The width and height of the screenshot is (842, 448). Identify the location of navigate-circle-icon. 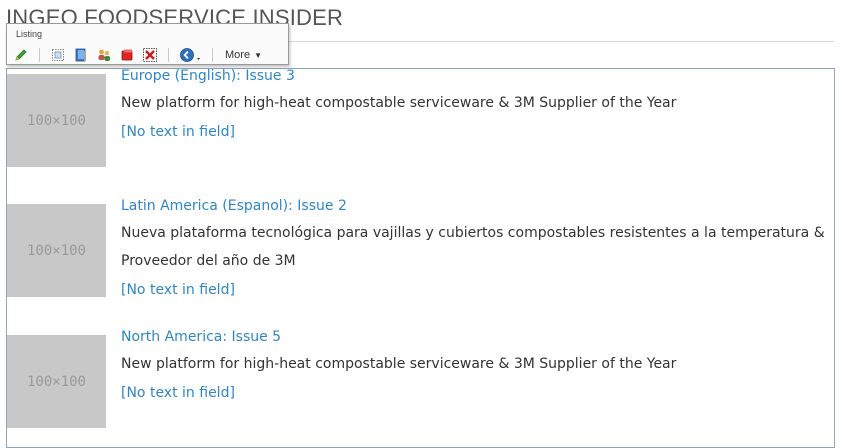
(192, 55).